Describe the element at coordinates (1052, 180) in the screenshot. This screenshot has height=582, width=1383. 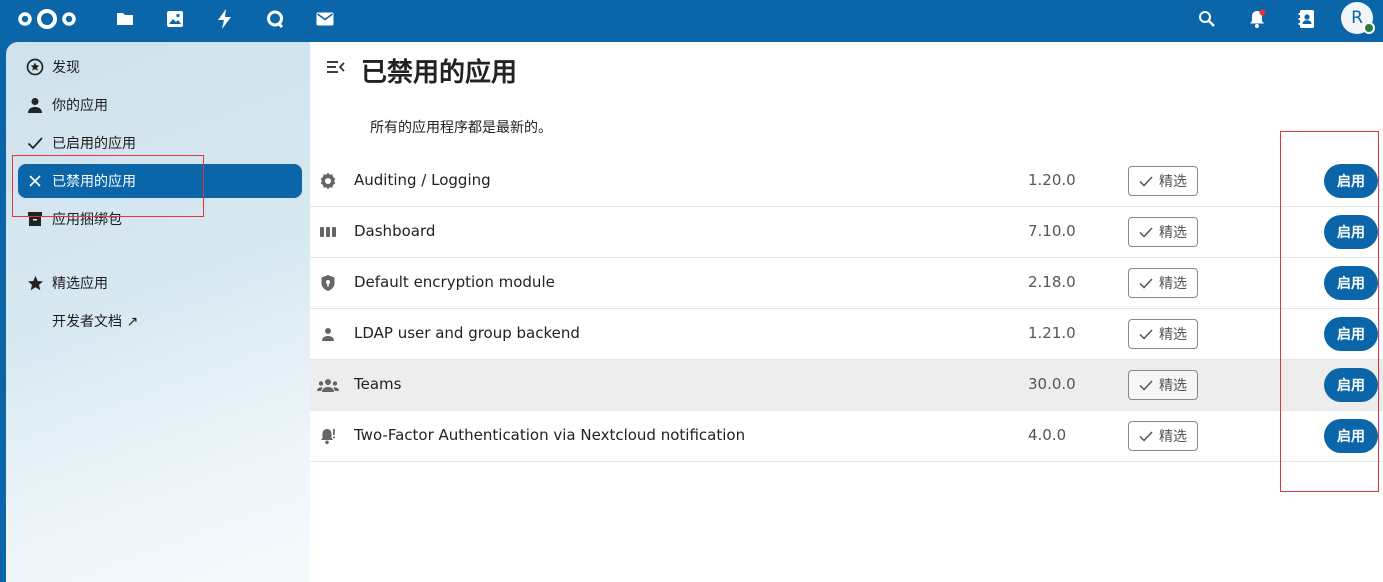
I see `app-version: 1.20.0` at that location.